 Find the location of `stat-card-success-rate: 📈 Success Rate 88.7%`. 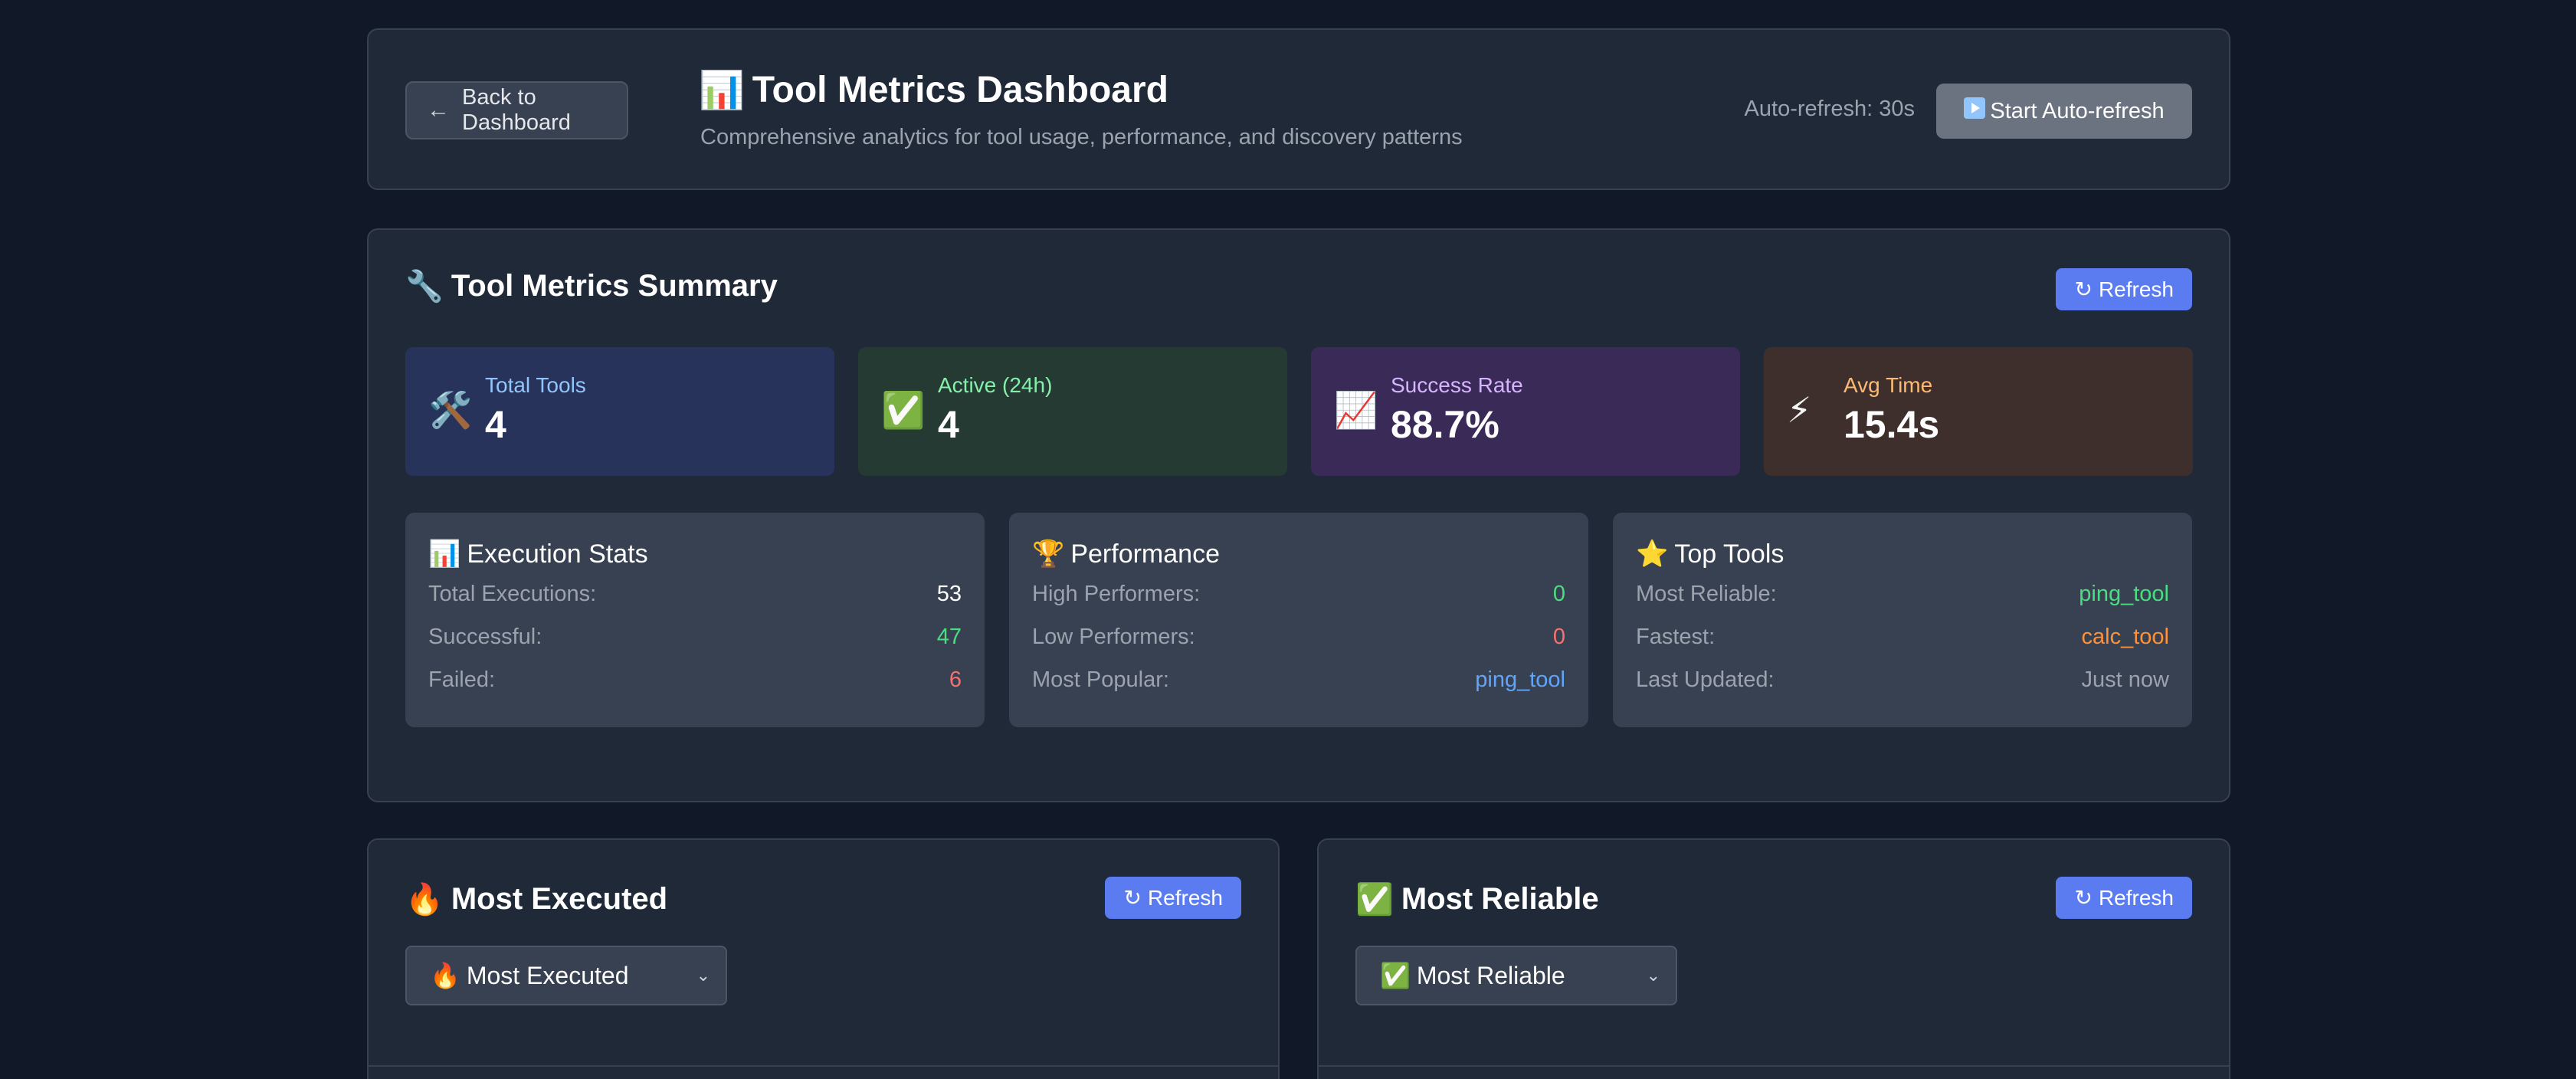

stat-card-success-rate: 📈 Success Rate 88.7% is located at coordinates (1525, 411).